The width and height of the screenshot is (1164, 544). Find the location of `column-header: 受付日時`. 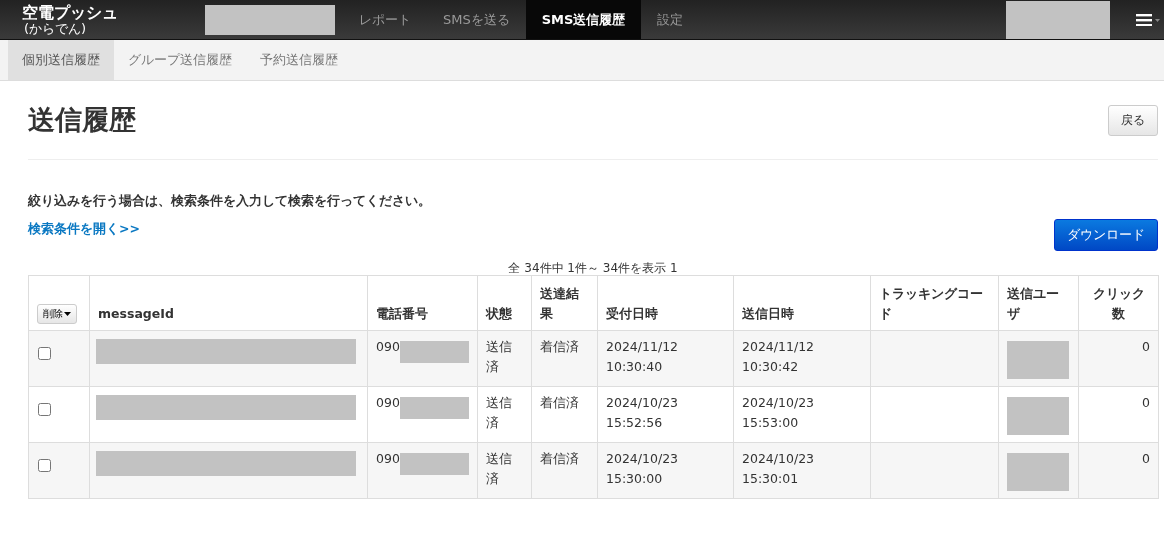

column-header: 受付日時 is located at coordinates (632, 313).